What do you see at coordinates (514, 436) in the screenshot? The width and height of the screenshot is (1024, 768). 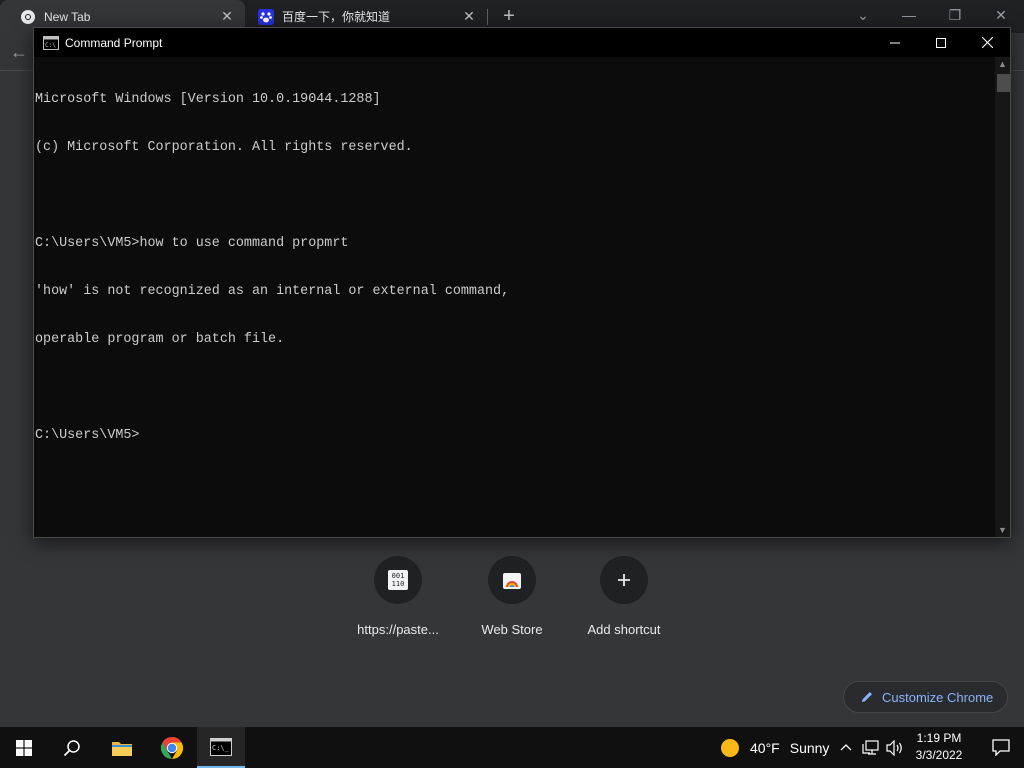 I see `console-prompt-line: C:\Users\VM5>` at bounding box center [514, 436].